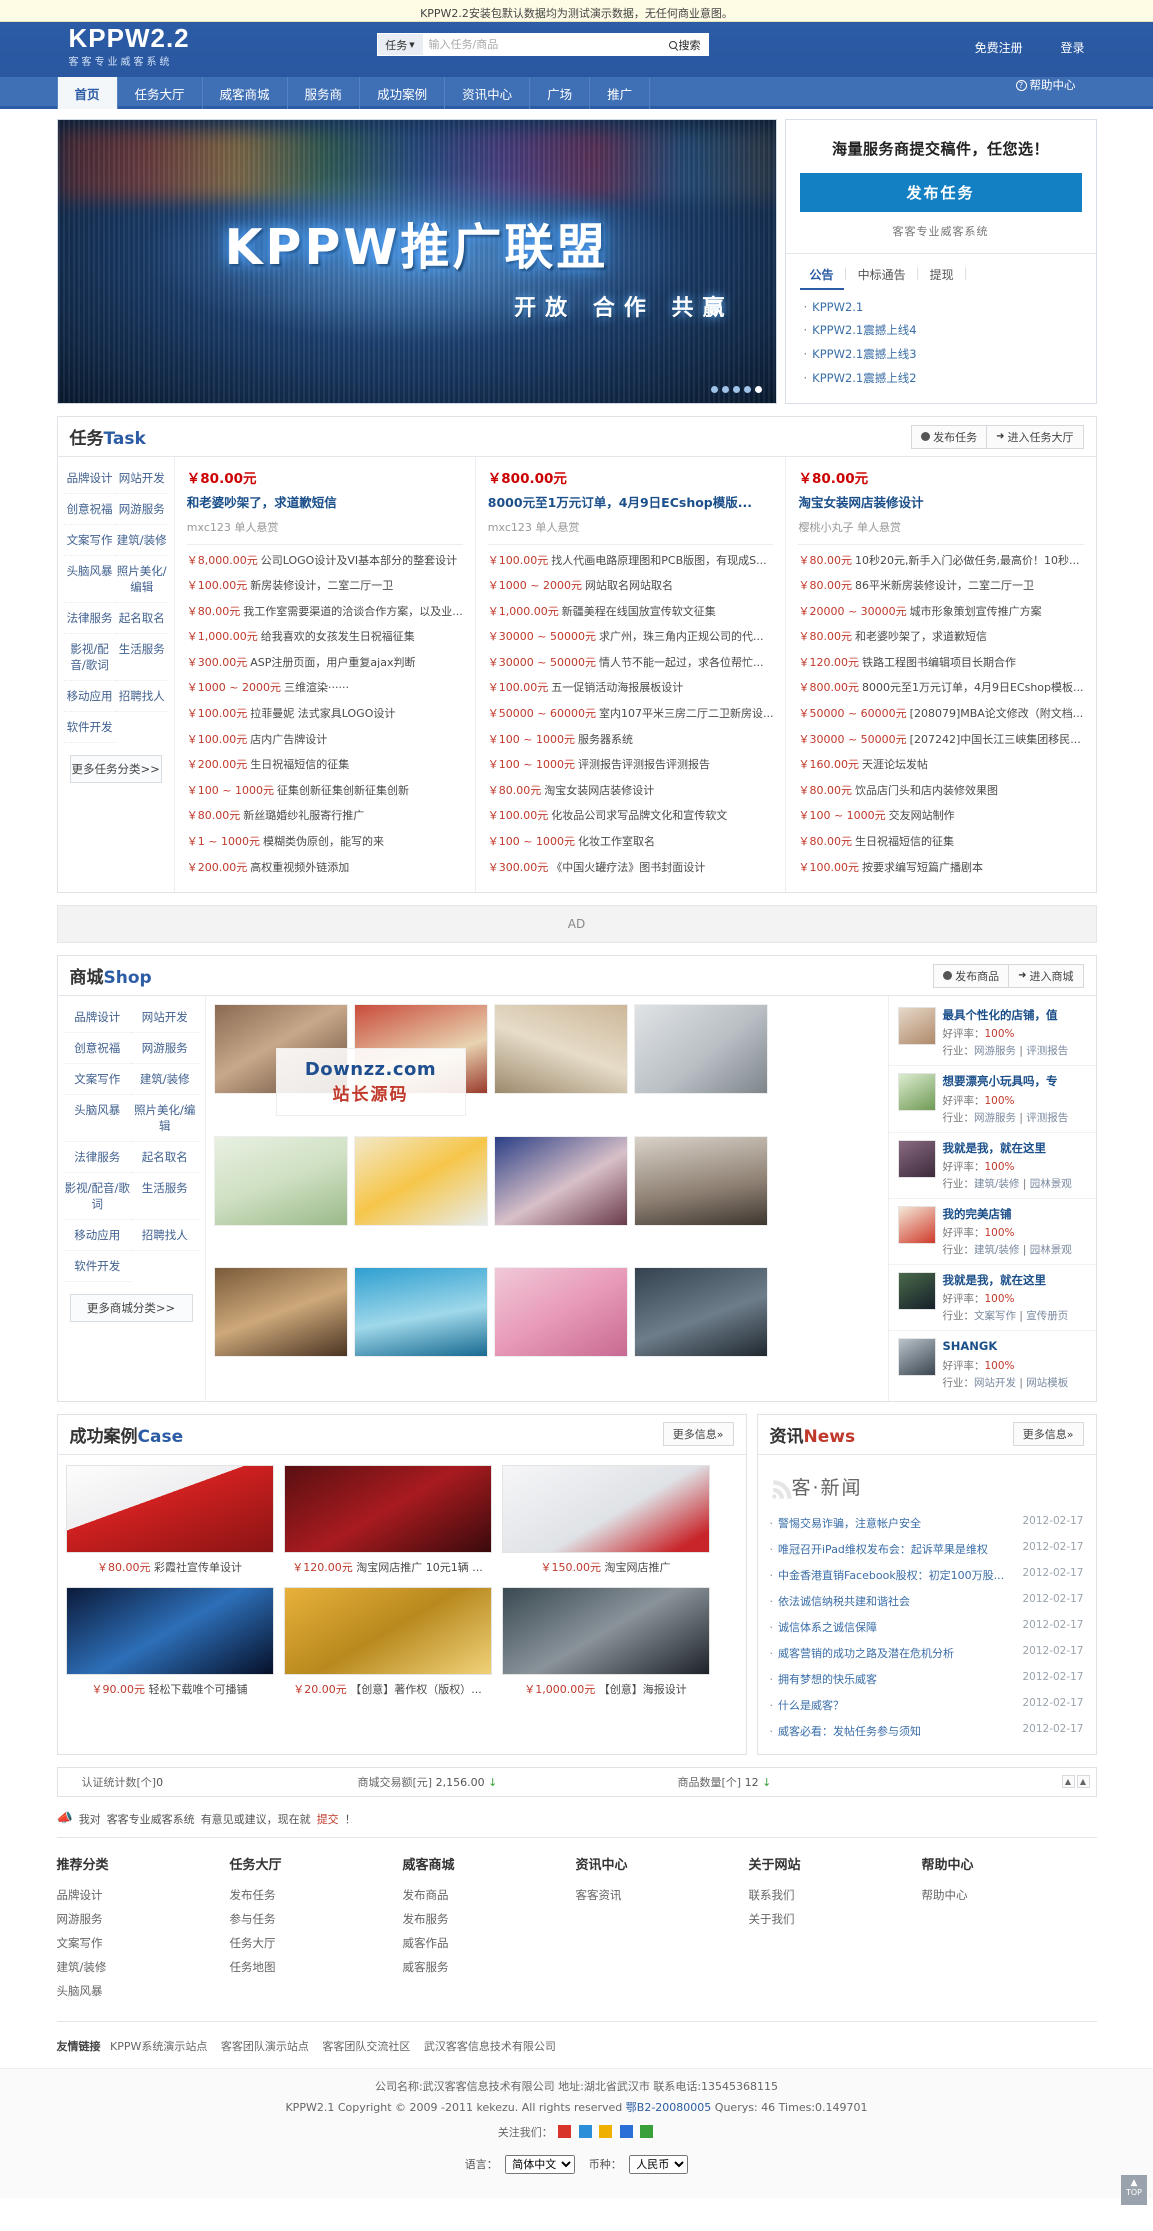 This screenshot has height=2231, width=1153. I want to click on footer-link: 任务地图, so click(316, 1967).